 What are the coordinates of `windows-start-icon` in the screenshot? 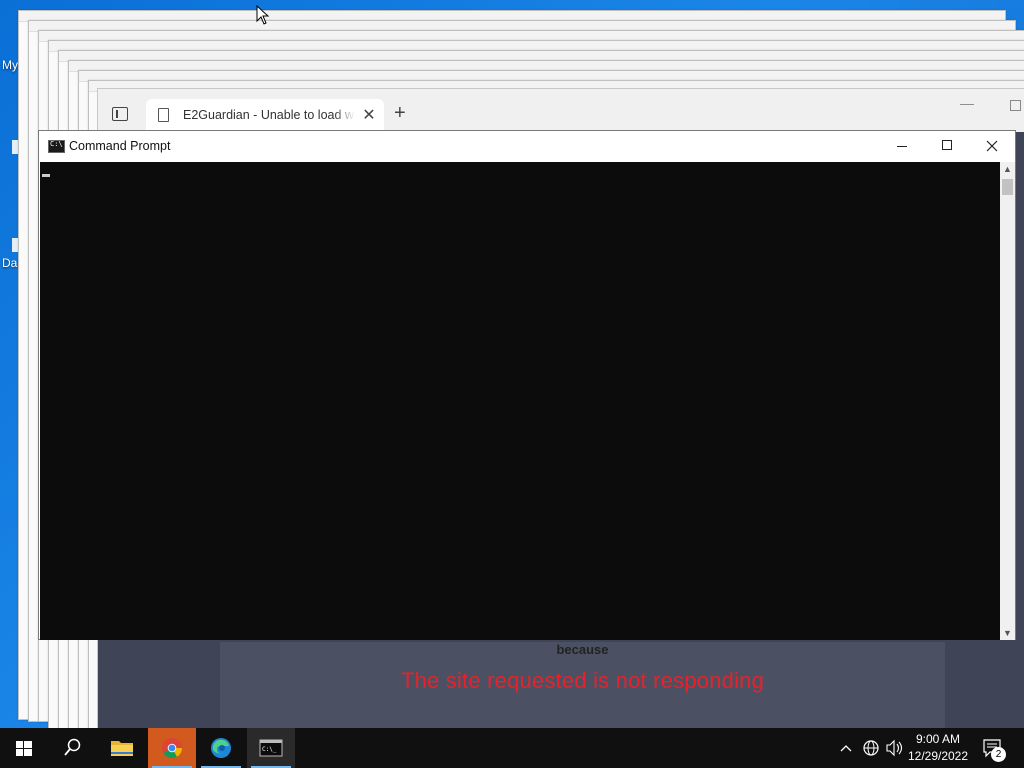 It's located at (24, 748).